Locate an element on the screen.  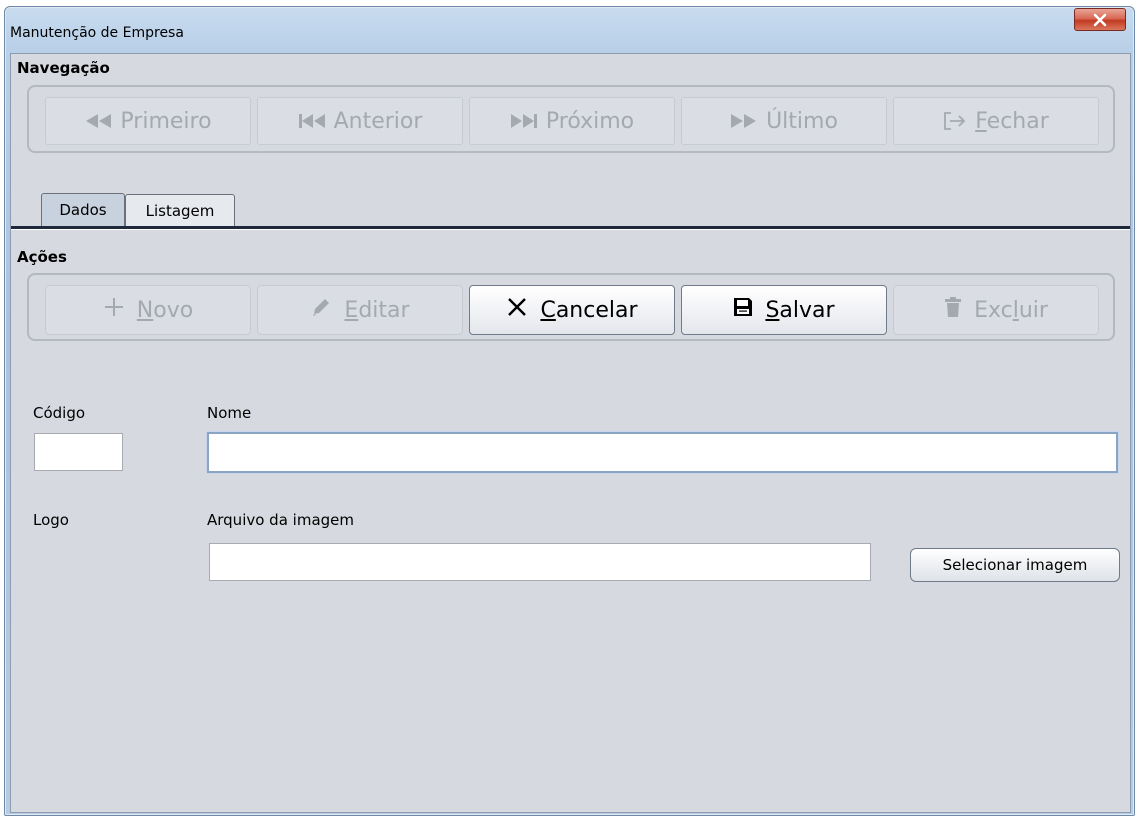
nome-input is located at coordinates (662, 452).